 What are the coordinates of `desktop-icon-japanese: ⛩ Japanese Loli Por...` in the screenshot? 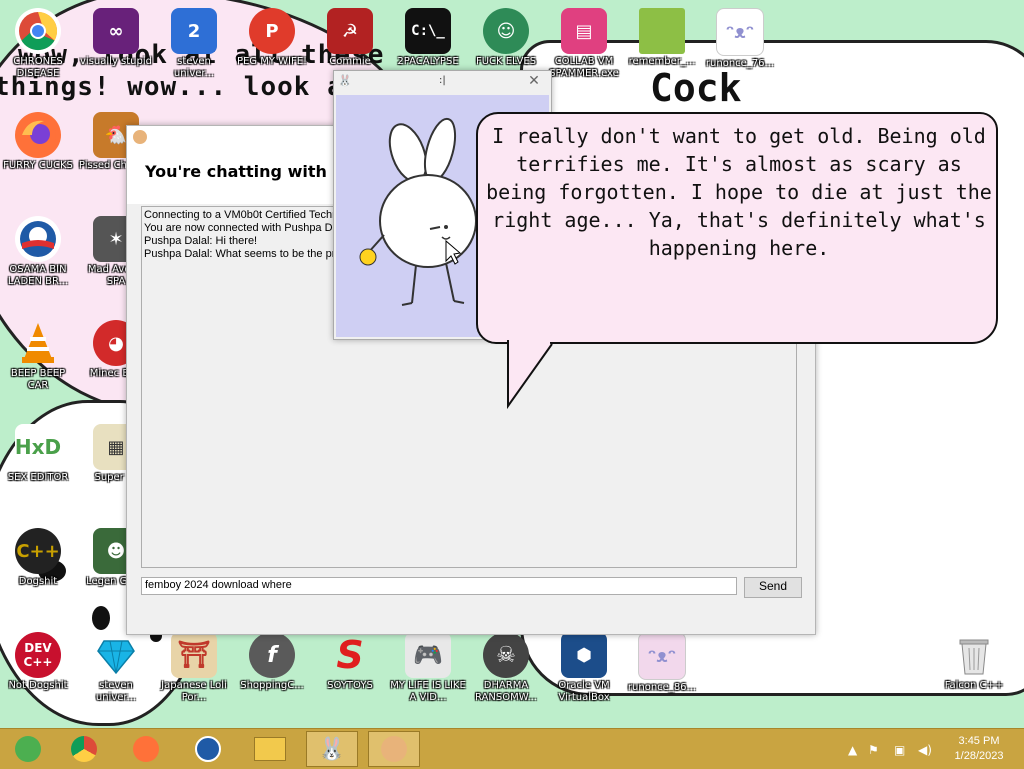 It's located at (194, 668).